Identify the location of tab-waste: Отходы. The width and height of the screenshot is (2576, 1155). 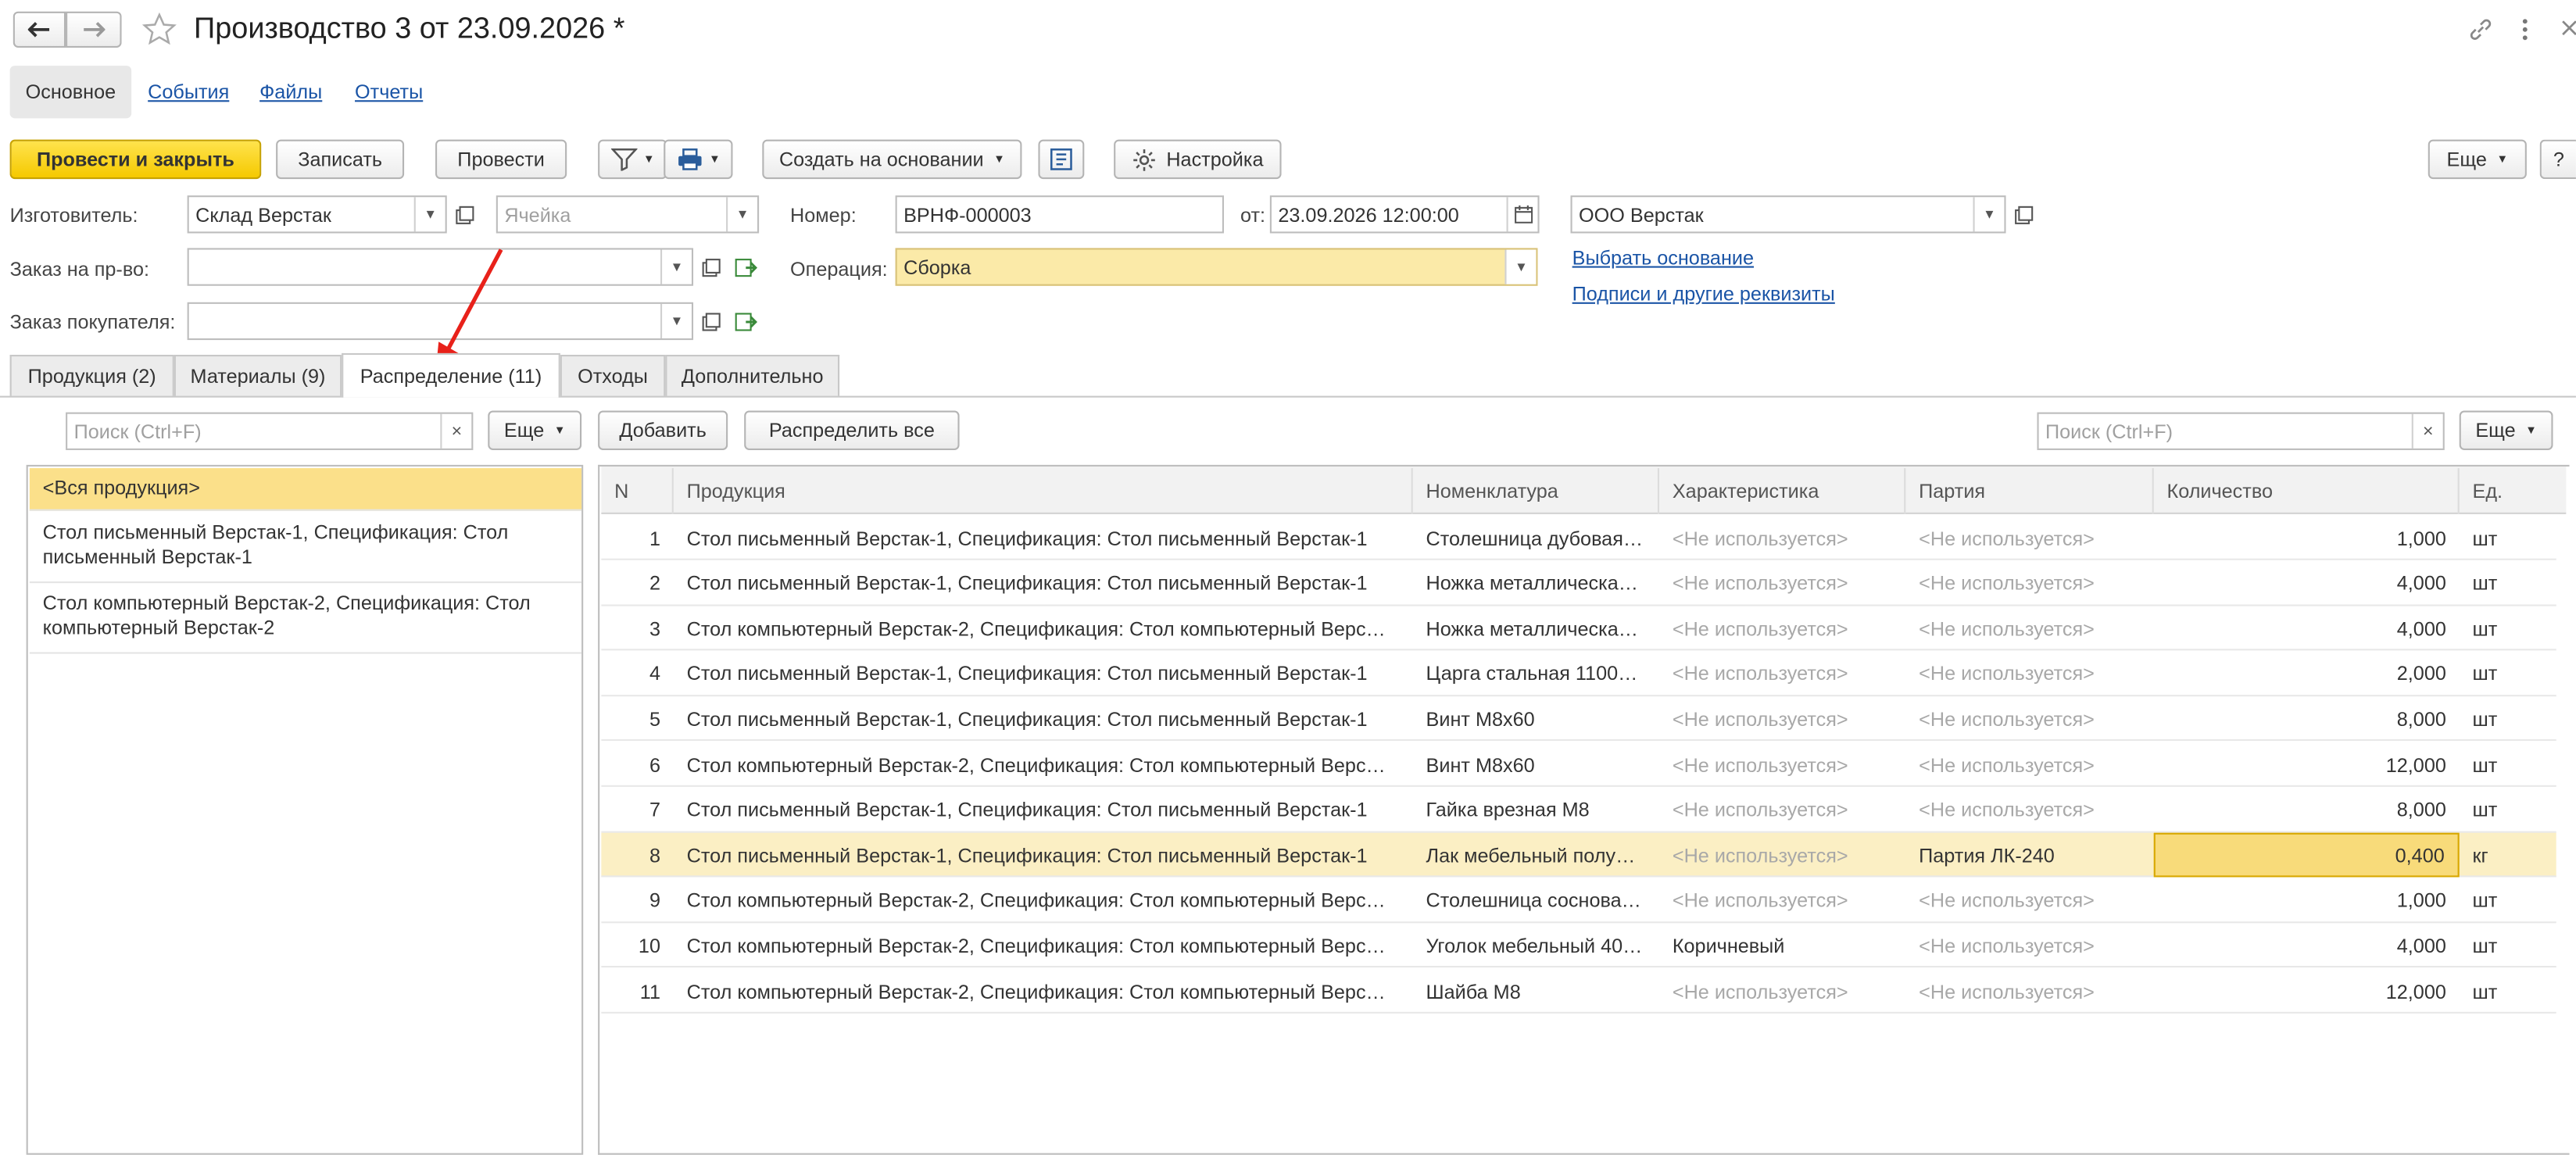
(613, 375).